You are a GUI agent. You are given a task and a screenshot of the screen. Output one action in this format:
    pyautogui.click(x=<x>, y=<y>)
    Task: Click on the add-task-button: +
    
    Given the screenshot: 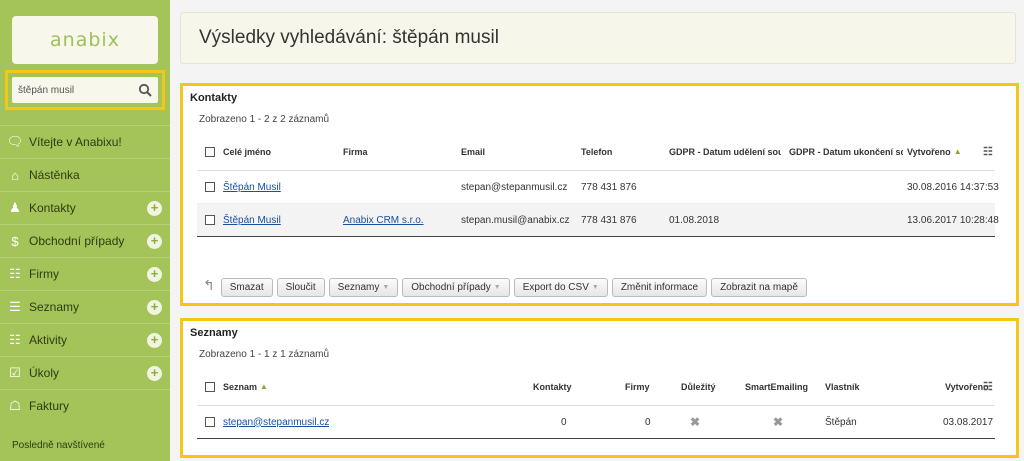 What is the action you would take?
    pyautogui.click(x=154, y=373)
    